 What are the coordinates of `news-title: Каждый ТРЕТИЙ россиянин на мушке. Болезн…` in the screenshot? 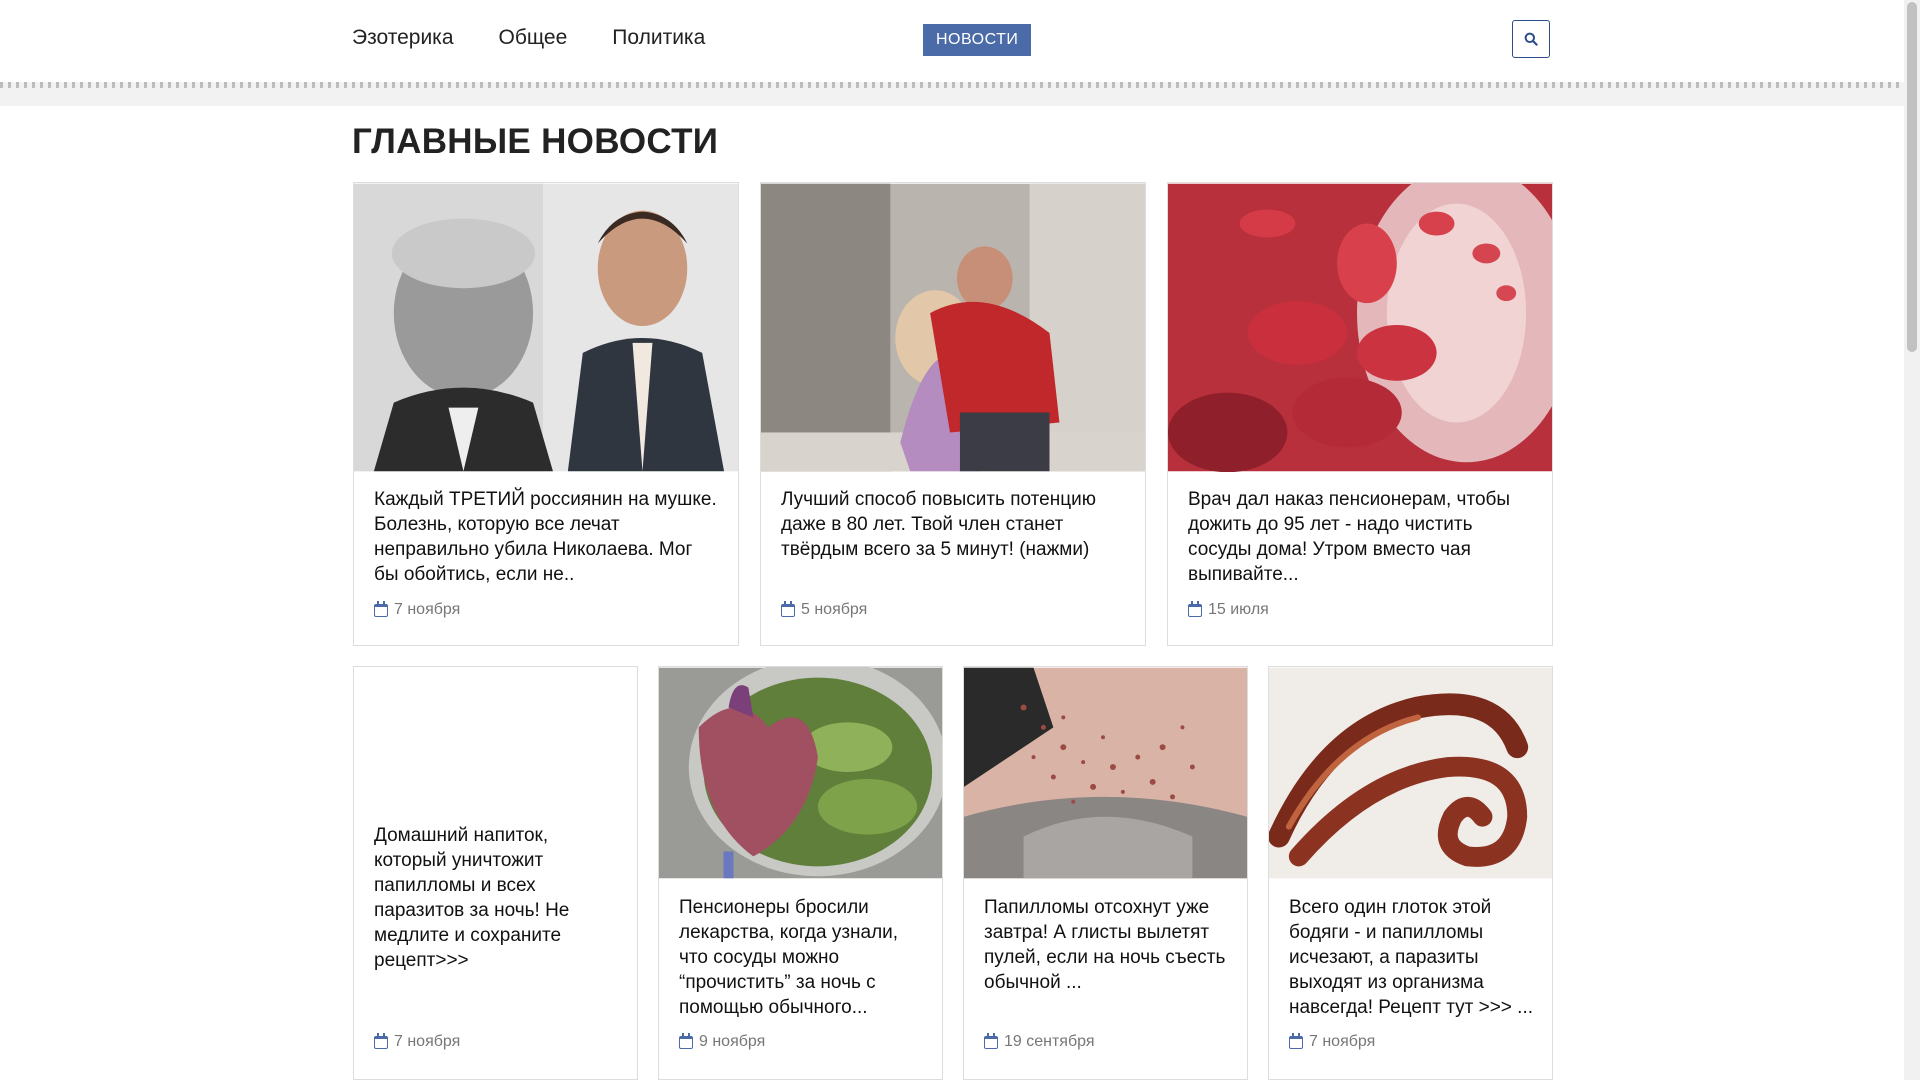 It's located at (547, 537).